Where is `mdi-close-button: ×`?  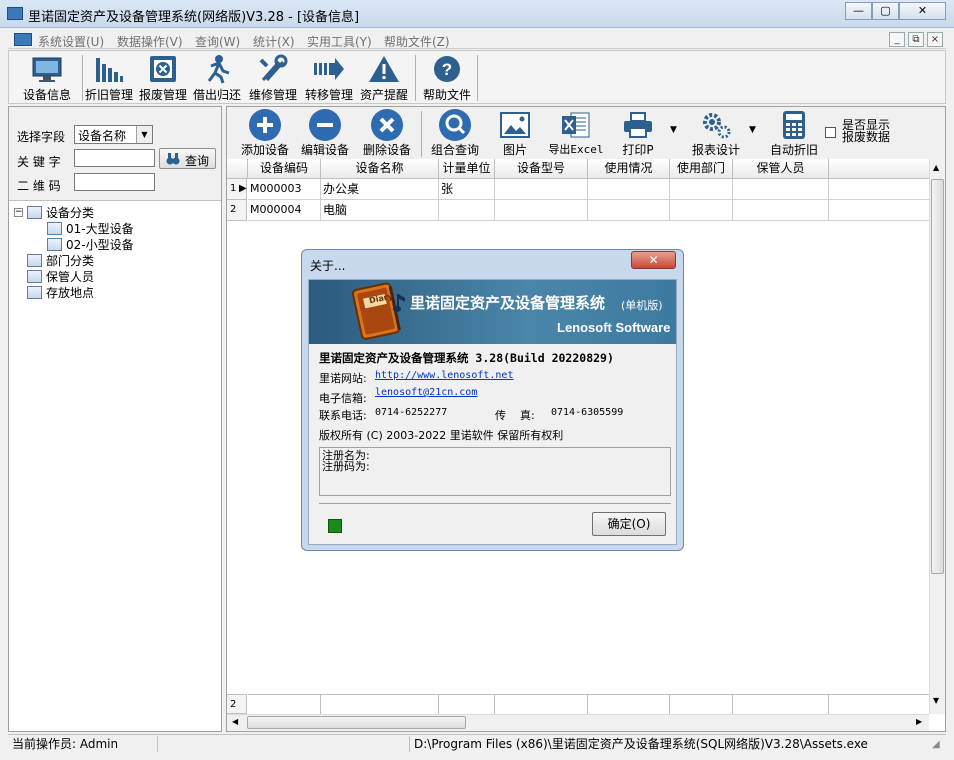
mdi-close-button: × is located at coordinates (935, 39).